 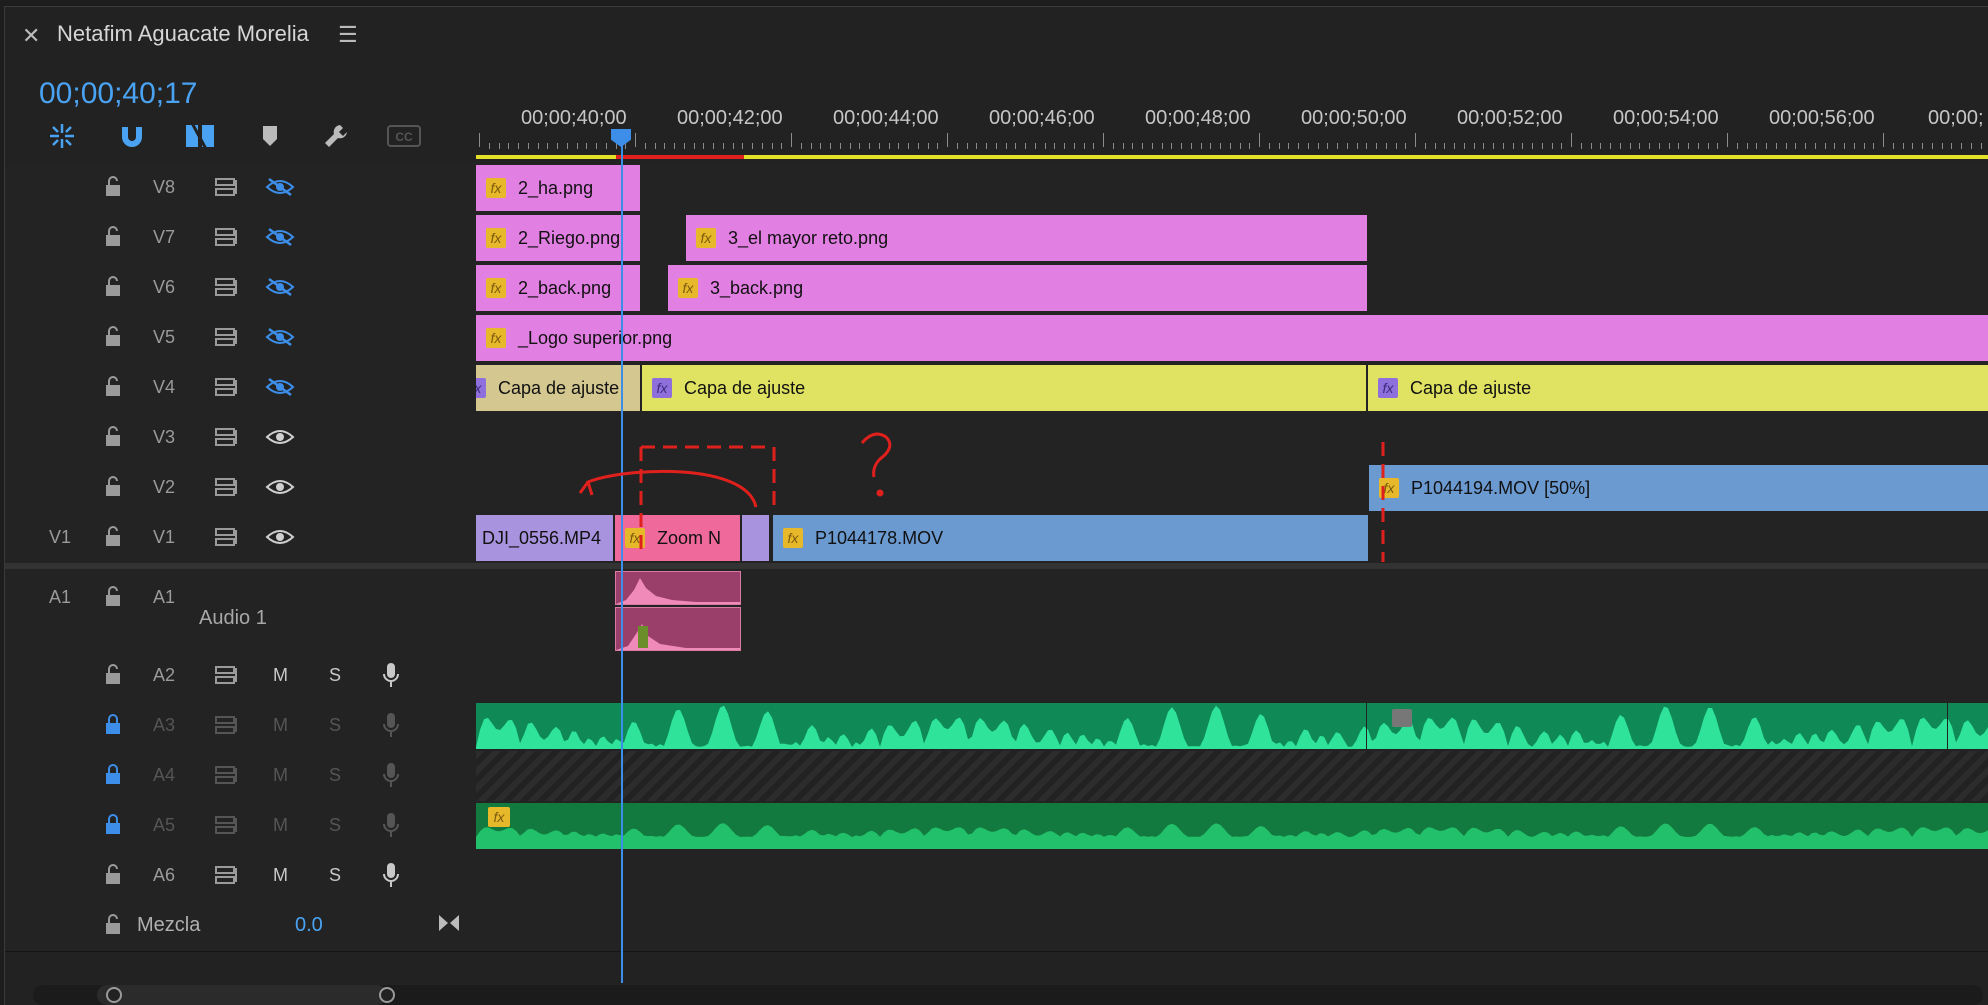 I want to click on source-patch-v1: V1, so click(x=60, y=537).